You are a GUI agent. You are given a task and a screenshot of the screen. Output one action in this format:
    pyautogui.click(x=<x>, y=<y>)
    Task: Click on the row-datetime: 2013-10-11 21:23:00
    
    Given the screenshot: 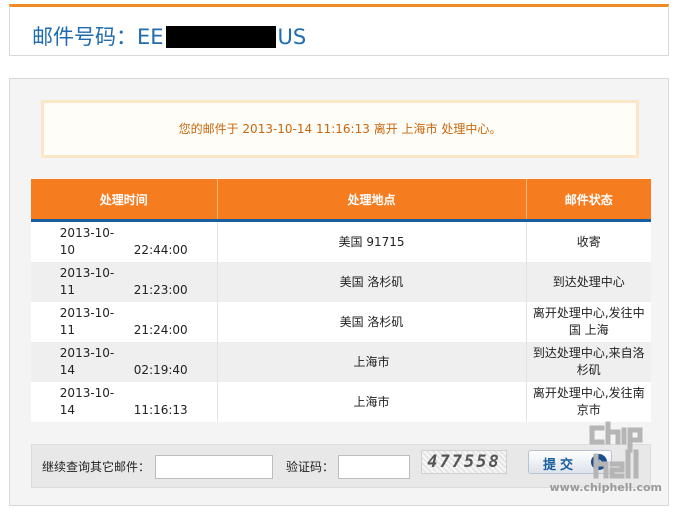 What is the action you would take?
    pyautogui.click(x=124, y=282)
    